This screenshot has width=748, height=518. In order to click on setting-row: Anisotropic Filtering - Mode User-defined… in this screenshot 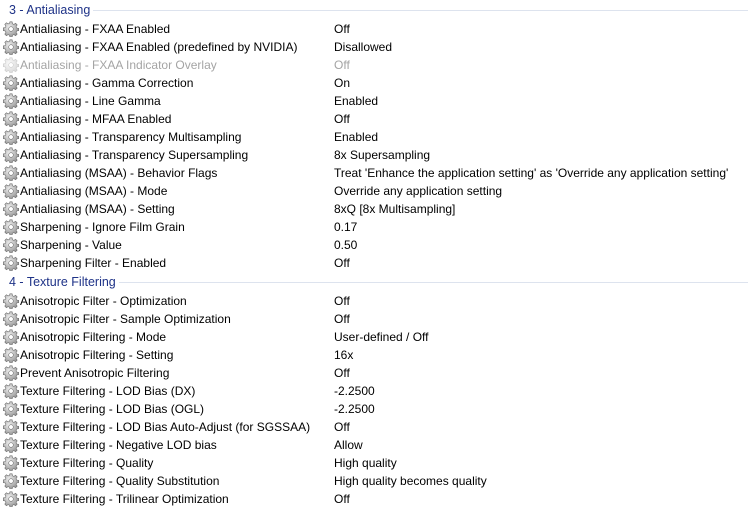, I will do `click(374, 337)`.